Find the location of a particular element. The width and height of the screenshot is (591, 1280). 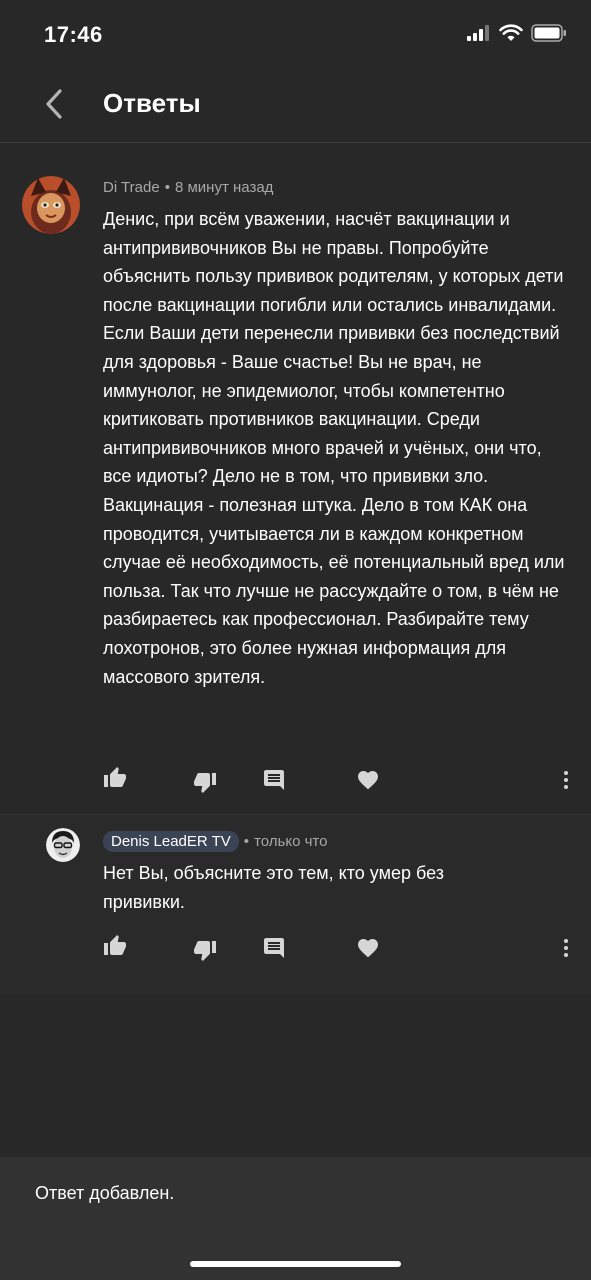

back-button is located at coordinates (54, 106).